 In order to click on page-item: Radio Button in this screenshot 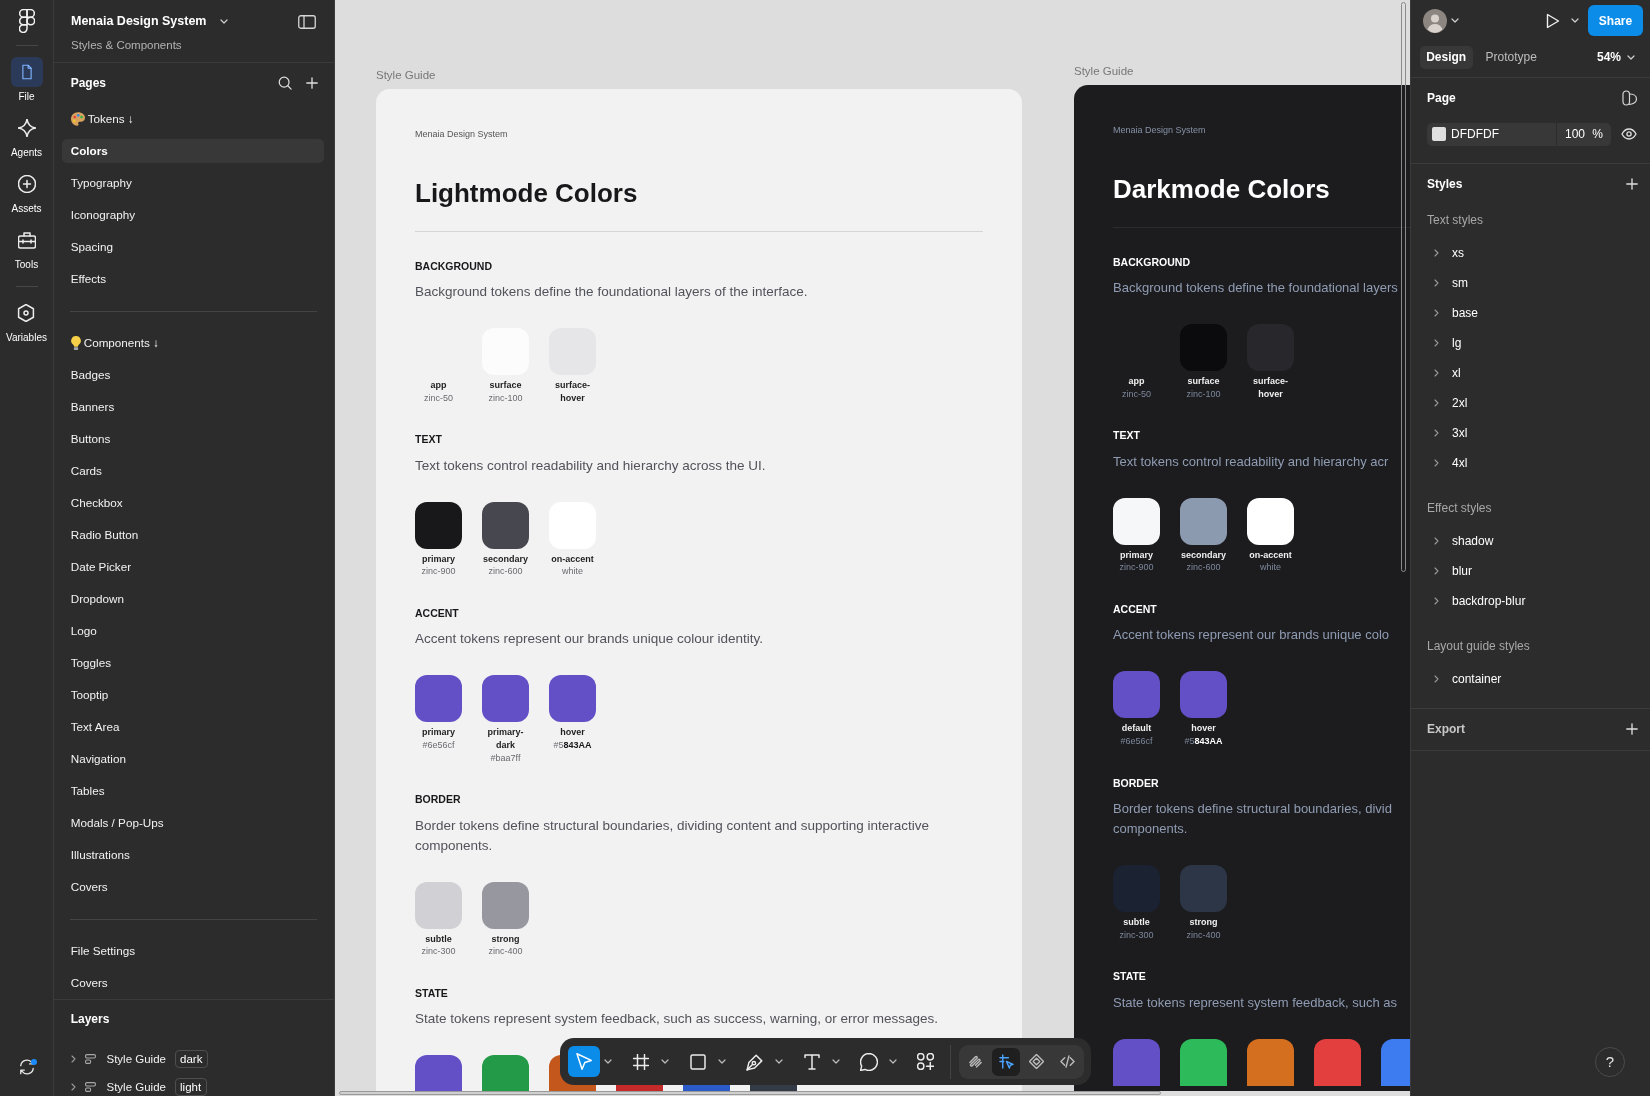, I will do `click(193, 534)`.